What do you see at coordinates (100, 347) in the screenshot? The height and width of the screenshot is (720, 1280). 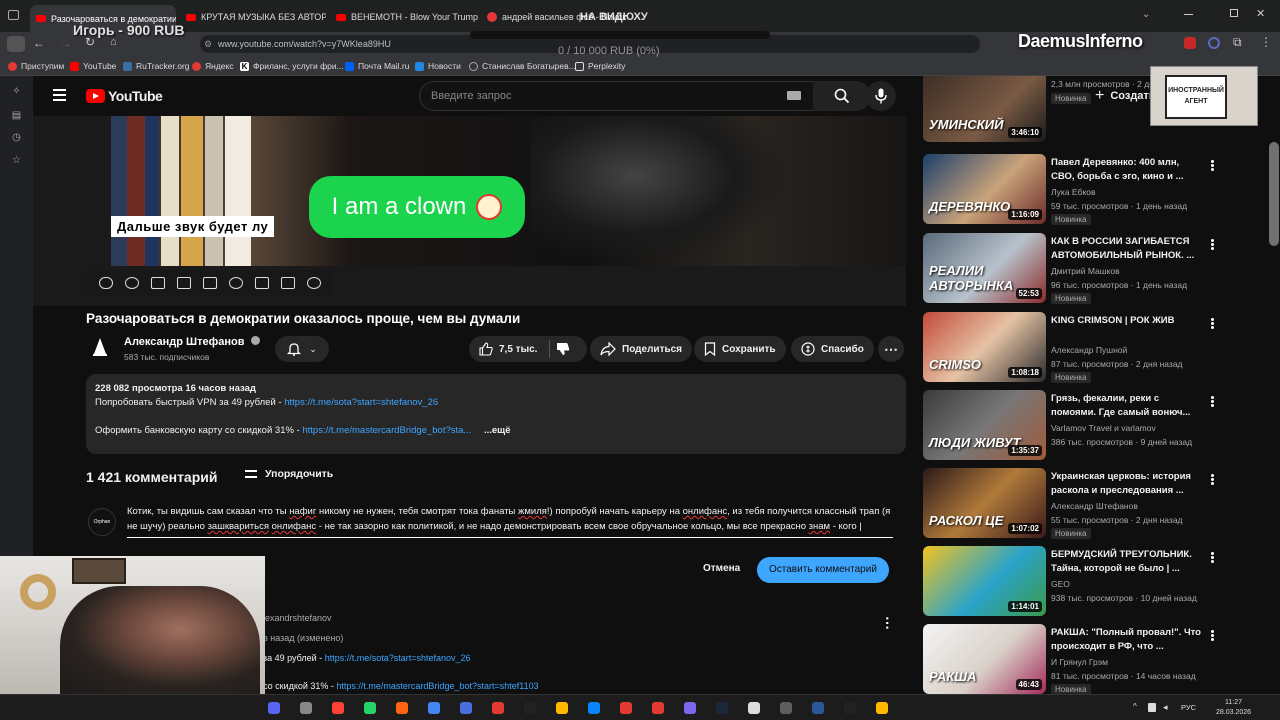 I see `channel-avatar-icon` at bounding box center [100, 347].